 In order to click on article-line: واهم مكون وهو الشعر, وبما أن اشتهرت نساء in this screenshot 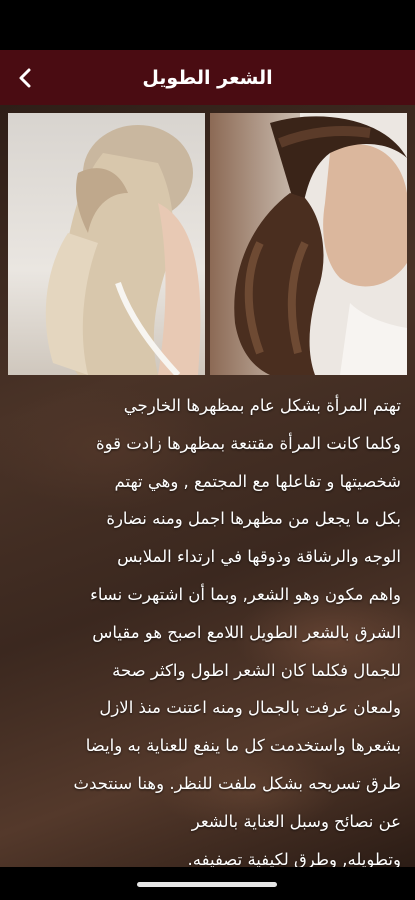, I will do `click(245, 594)`.